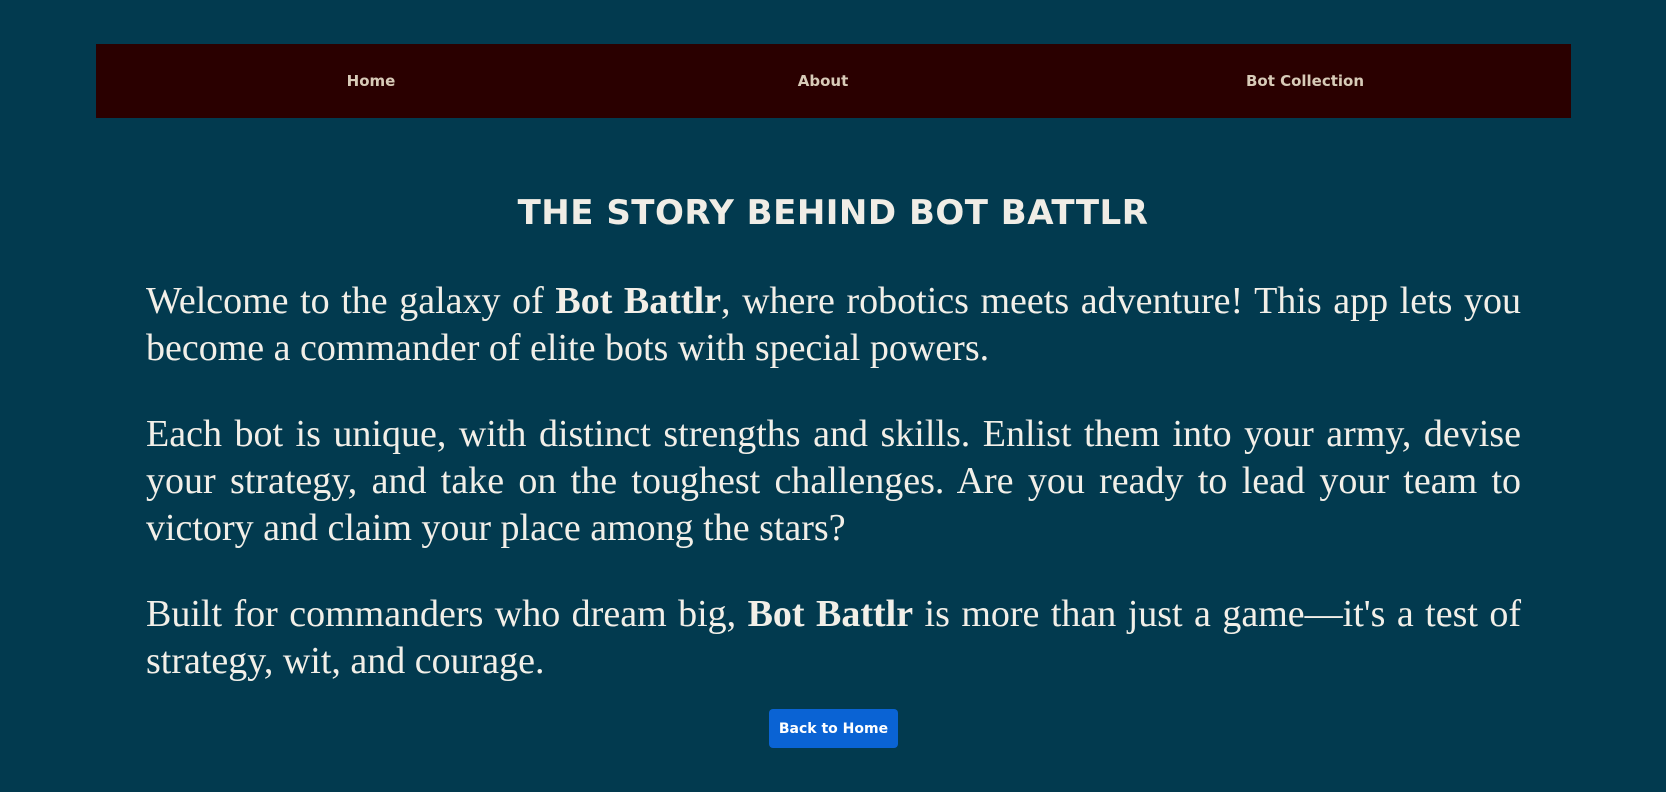  I want to click on nav-link-bot-collection: Bot Collection, so click(1305, 81).